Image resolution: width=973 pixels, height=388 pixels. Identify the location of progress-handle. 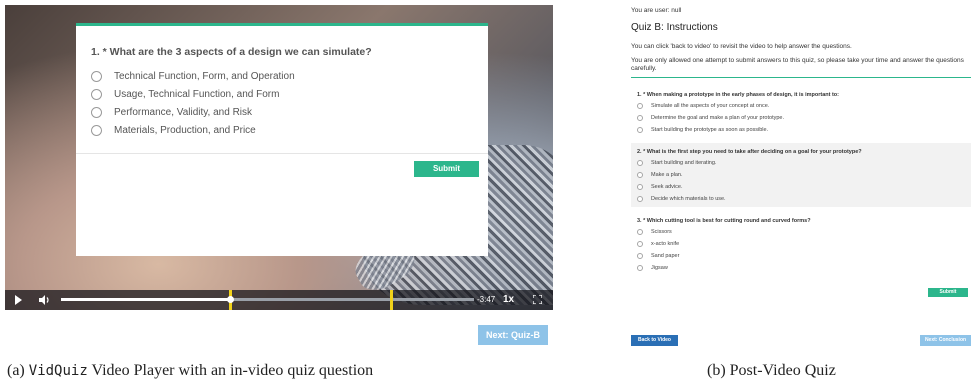
(231, 299).